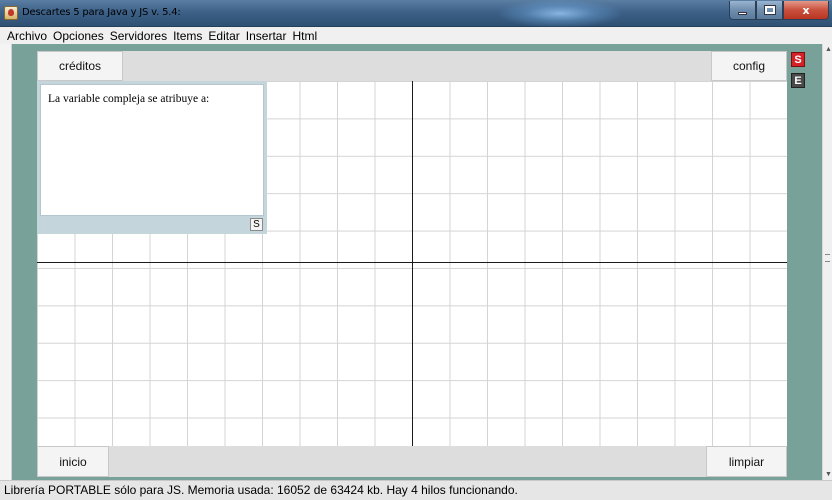 The image size is (832, 500). Describe the element at coordinates (412, 266) in the screenshot. I see `y-axis` at that location.